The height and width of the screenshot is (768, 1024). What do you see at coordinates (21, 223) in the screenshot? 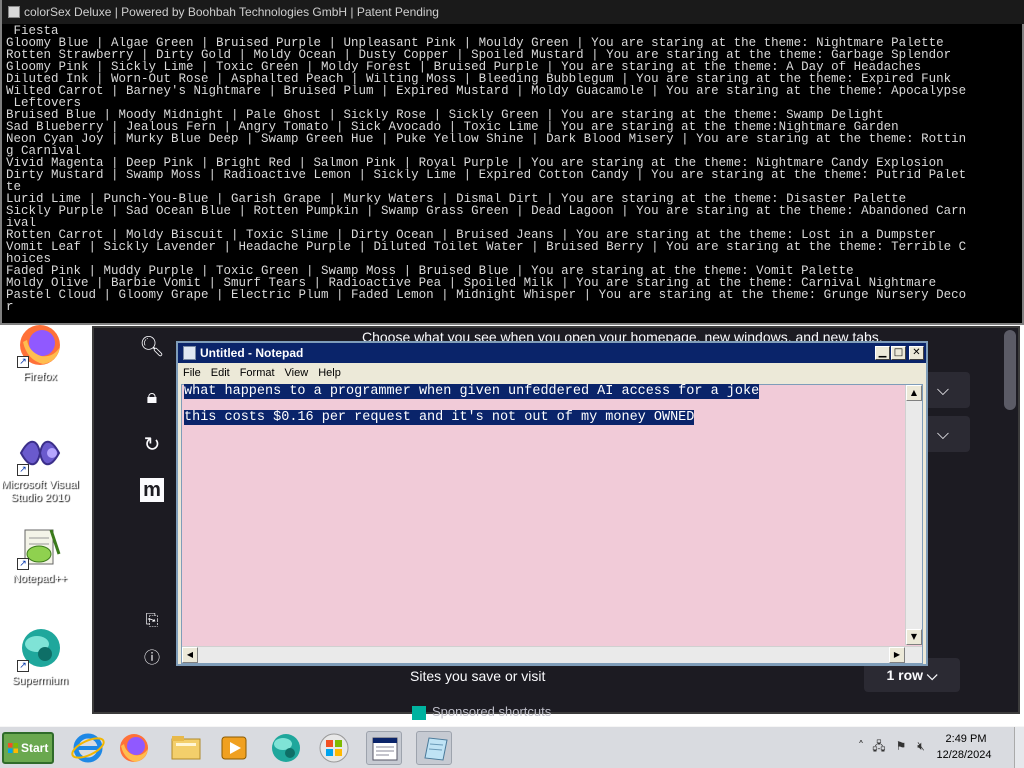
I see `console-line: ival` at bounding box center [21, 223].